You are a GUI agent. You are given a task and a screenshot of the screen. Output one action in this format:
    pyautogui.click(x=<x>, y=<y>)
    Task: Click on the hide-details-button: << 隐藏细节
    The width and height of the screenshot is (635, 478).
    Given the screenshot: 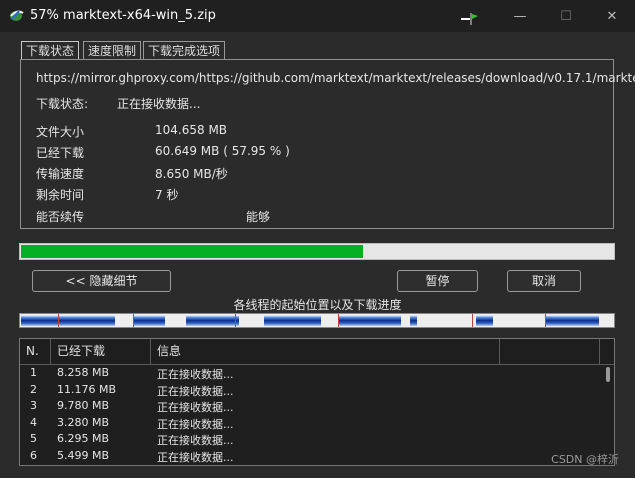 What is the action you would take?
    pyautogui.click(x=101, y=281)
    